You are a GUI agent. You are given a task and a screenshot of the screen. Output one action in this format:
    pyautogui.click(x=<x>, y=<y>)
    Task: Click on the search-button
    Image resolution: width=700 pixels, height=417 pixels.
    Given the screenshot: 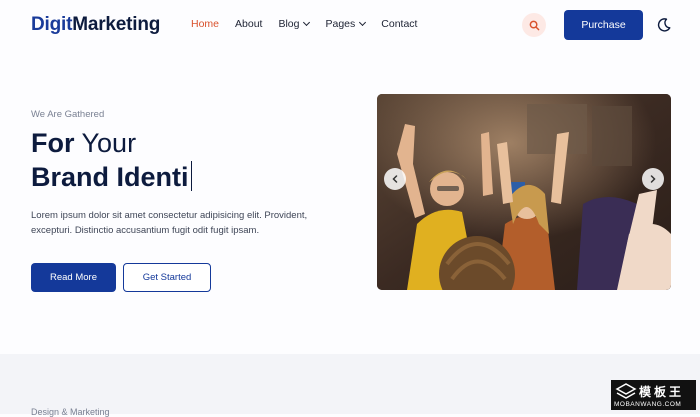 What is the action you would take?
    pyautogui.click(x=534, y=25)
    